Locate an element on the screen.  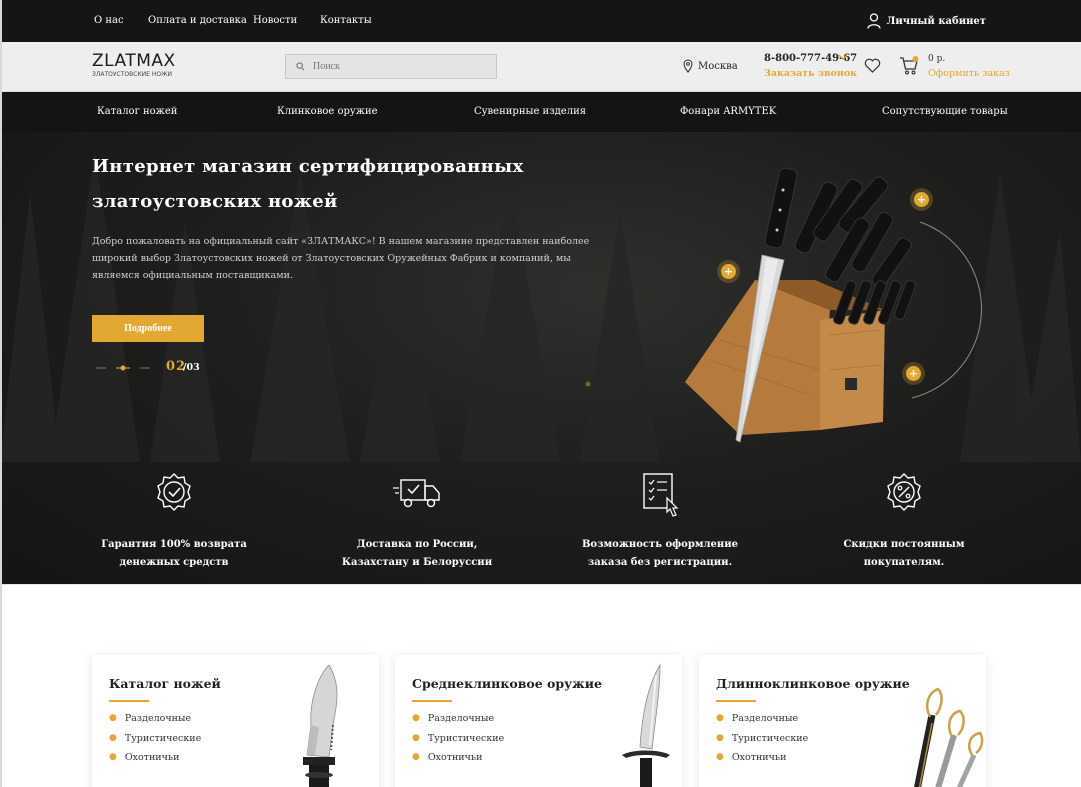
order-form-icon is located at coordinates (661, 495).